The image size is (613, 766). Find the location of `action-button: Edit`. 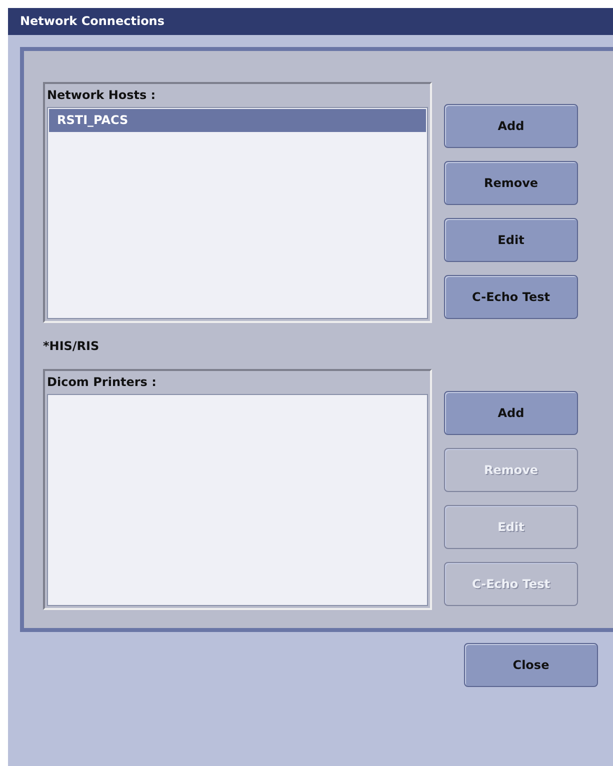

action-button: Edit is located at coordinates (511, 240).